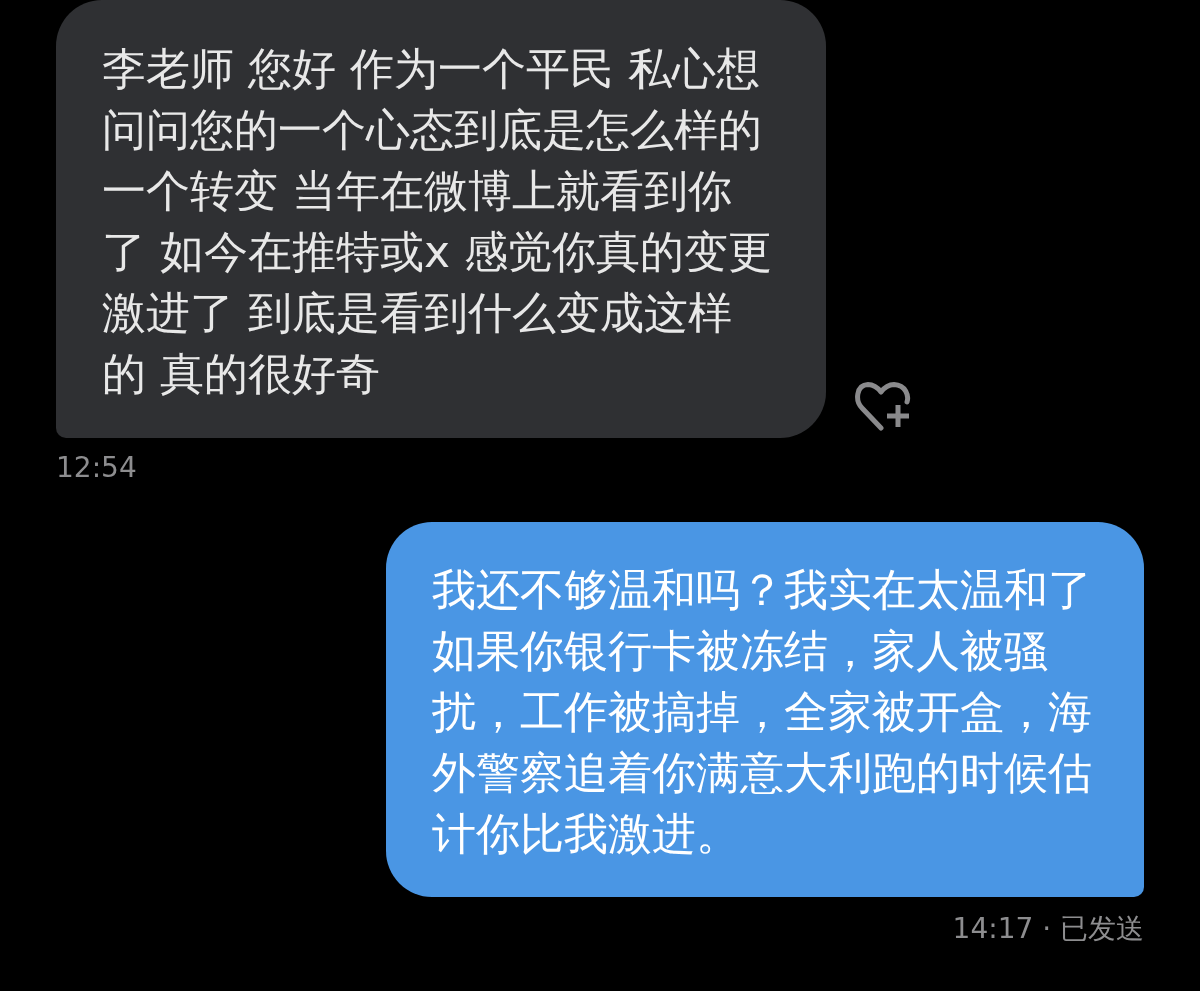  What do you see at coordinates (1048, 929) in the screenshot?
I see `message-status: 14:17 · 已发送` at bounding box center [1048, 929].